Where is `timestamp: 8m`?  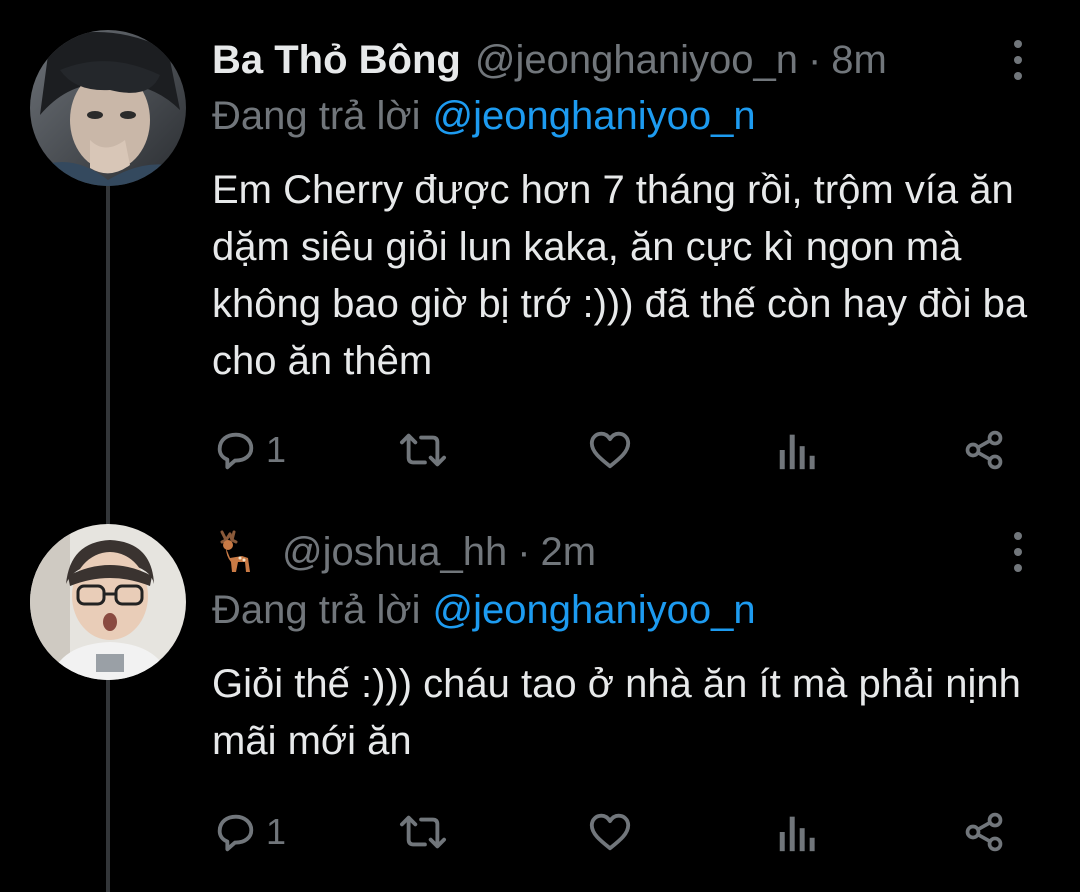
timestamp: 8m is located at coordinates (859, 60).